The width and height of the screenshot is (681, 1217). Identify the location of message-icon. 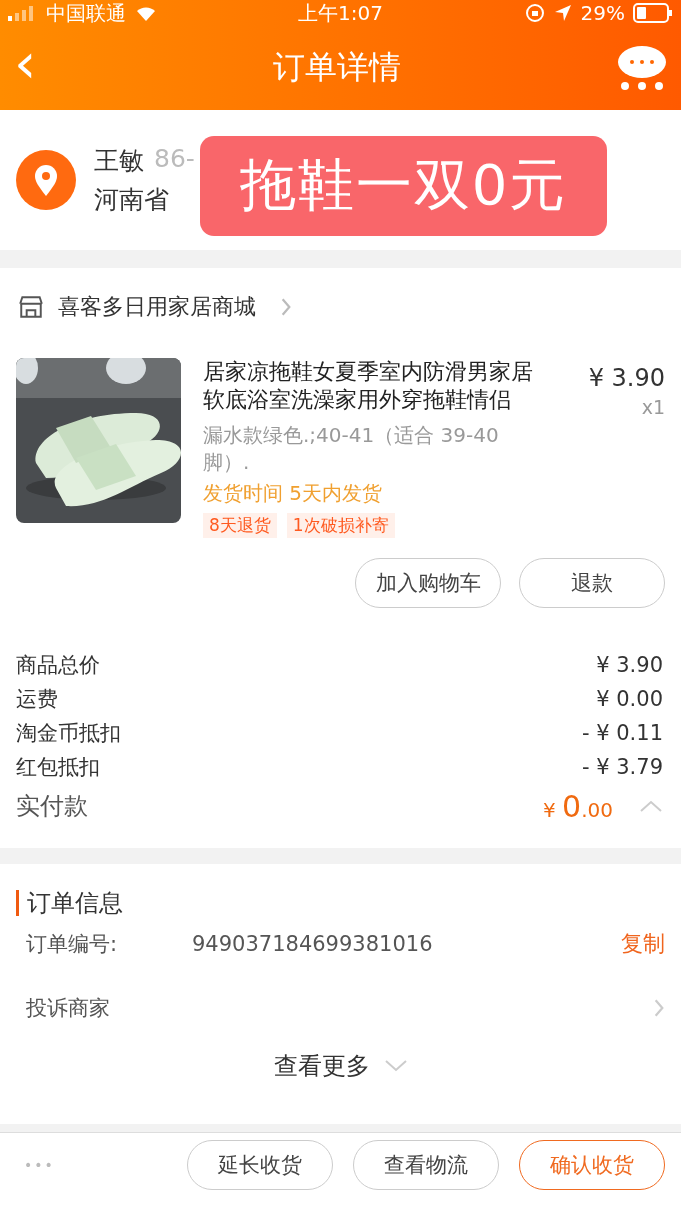
(642, 68).